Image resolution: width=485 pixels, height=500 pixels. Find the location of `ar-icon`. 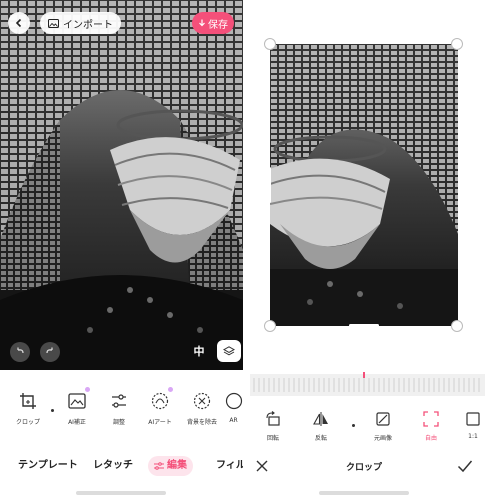

ar-icon is located at coordinates (233, 401).